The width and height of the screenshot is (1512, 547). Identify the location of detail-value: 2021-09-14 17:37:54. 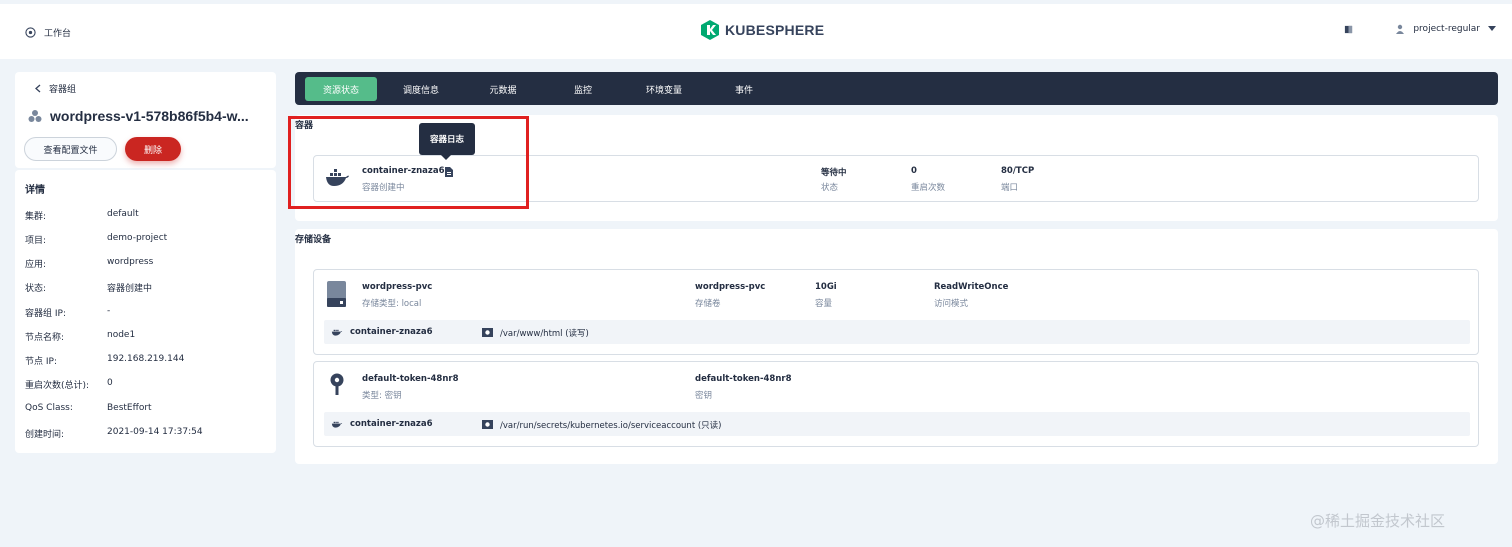
(155, 432).